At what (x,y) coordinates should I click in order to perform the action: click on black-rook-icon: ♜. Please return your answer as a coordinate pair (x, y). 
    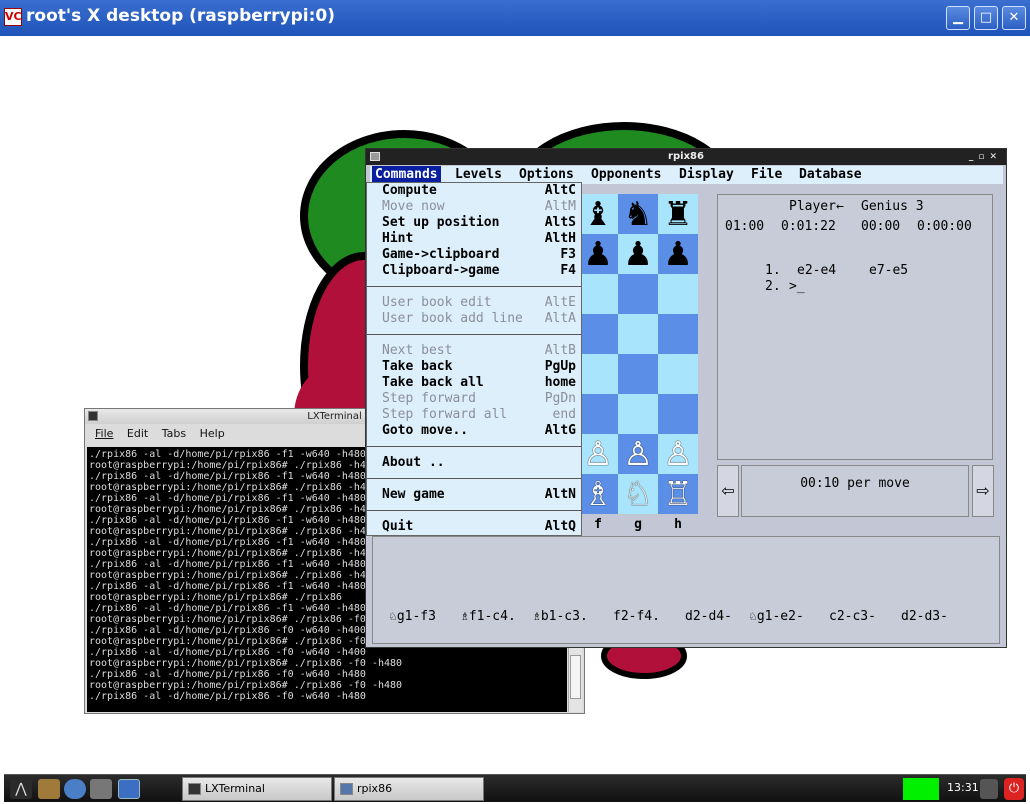
    Looking at the image, I should click on (678, 214).